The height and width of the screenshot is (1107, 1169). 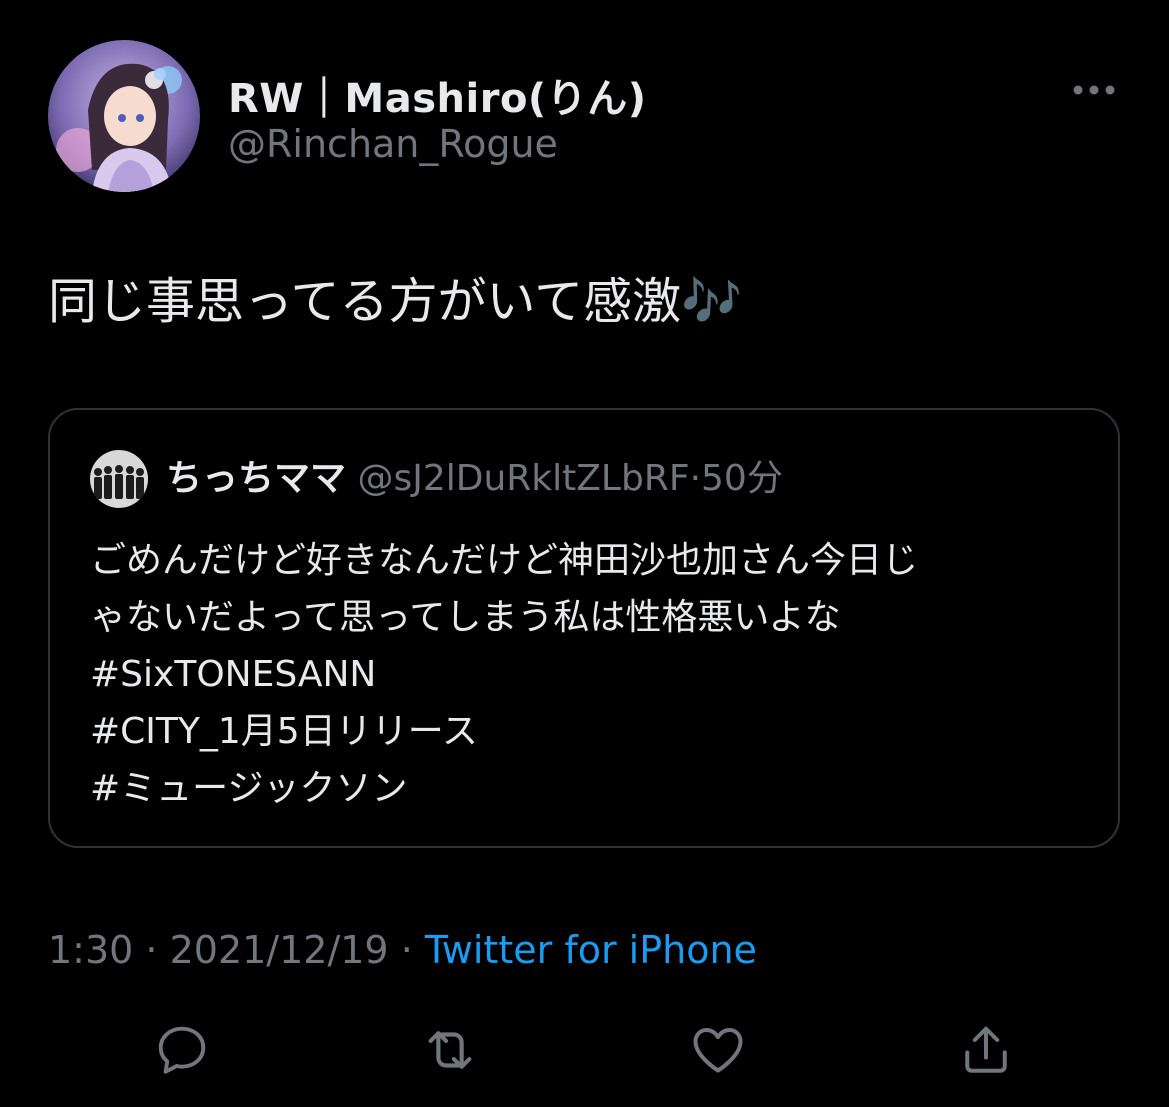 I want to click on share-icon, so click(x=986, y=1049).